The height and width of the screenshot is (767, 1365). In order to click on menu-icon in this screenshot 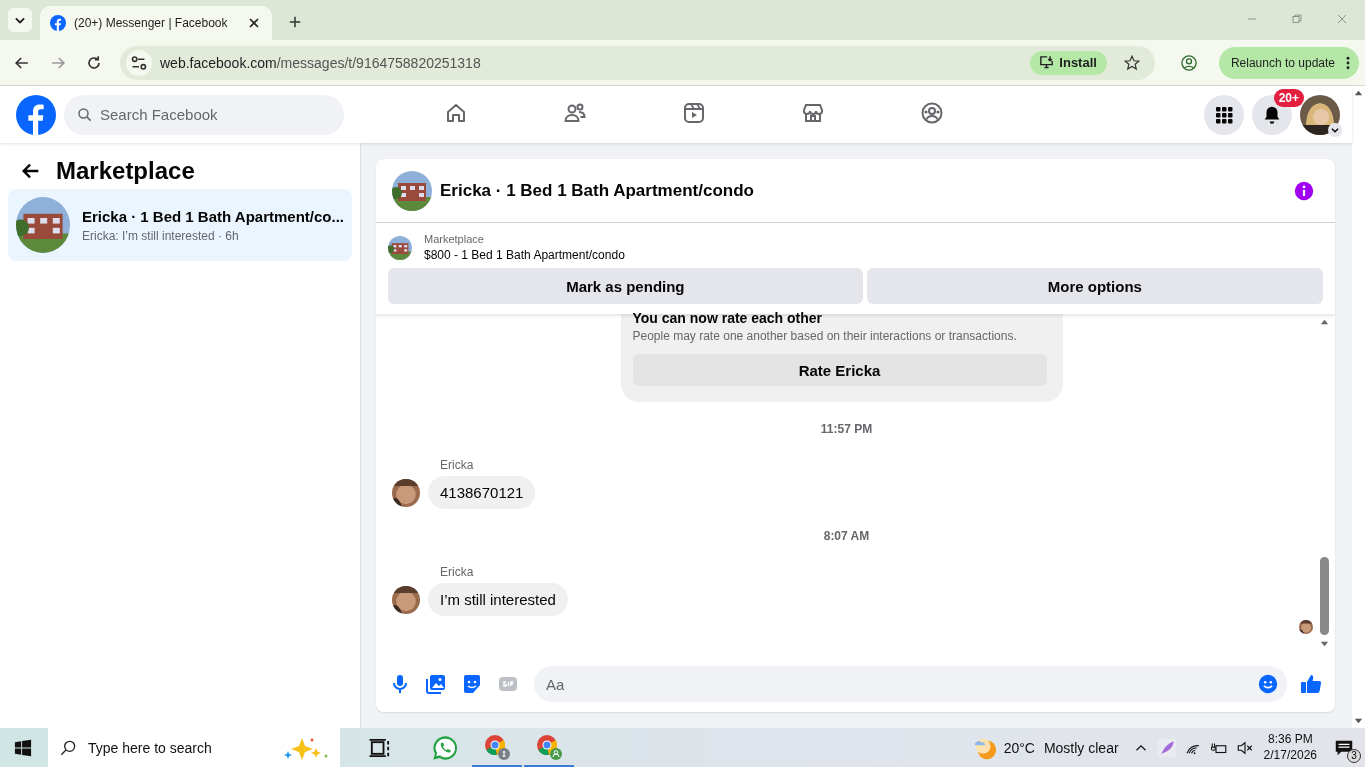, I will do `click(1224, 114)`.